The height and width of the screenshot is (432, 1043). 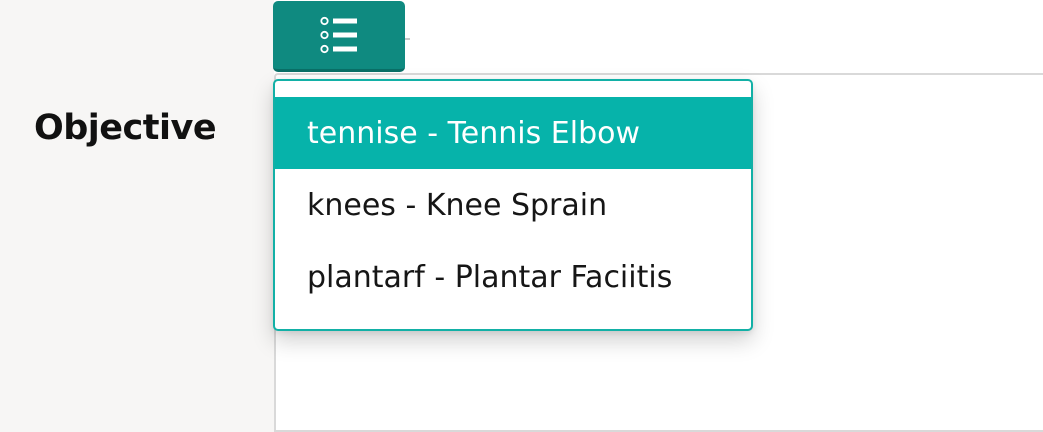 What do you see at coordinates (513, 133) in the screenshot?
I see `dropdown-item-tennise: tennise - Tennis Elbow` at bounding box center [513, 133].